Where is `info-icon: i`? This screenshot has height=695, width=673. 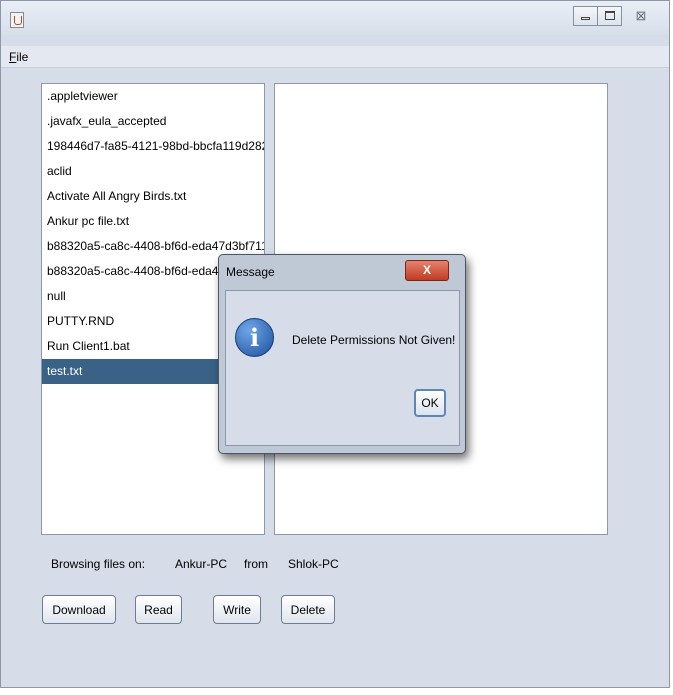 info-icon: i is located at coordinates (254, 337).